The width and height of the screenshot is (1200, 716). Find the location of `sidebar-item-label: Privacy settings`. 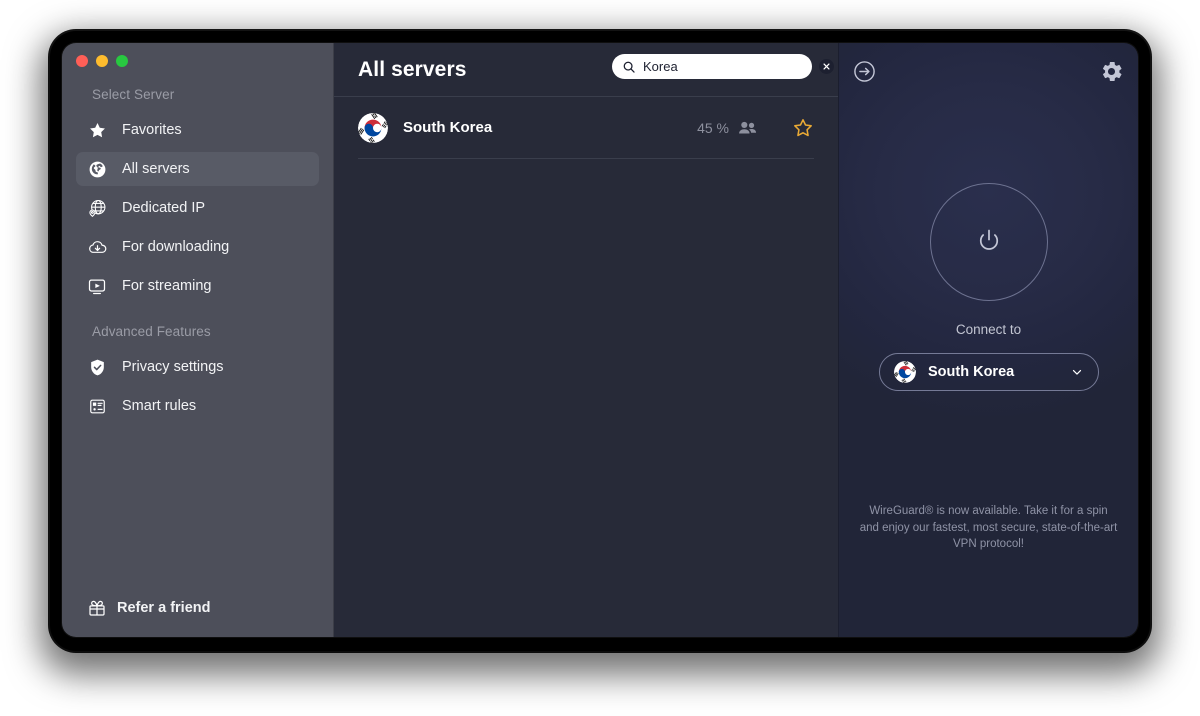

sidebar-item-label: Privacy settings is located at coordinates (173, 367).